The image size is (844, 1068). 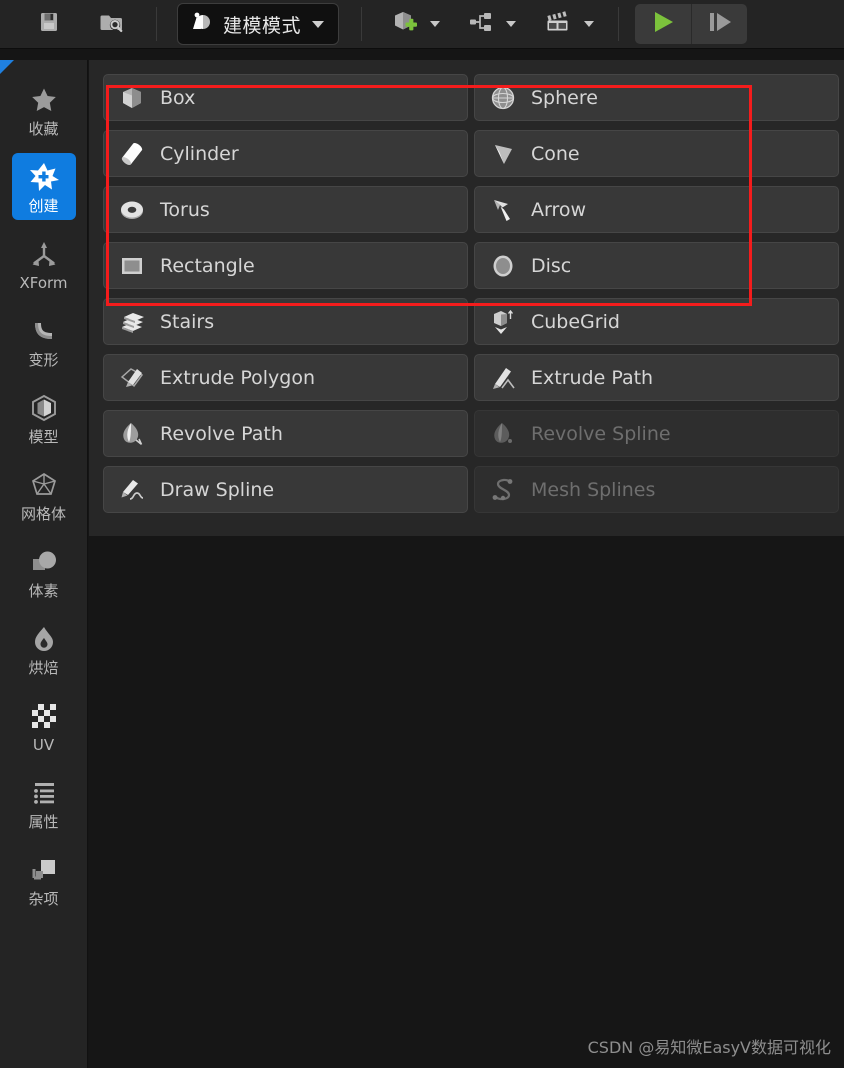 I want to click on clapperboard-icon, so click(x=559, y=24).